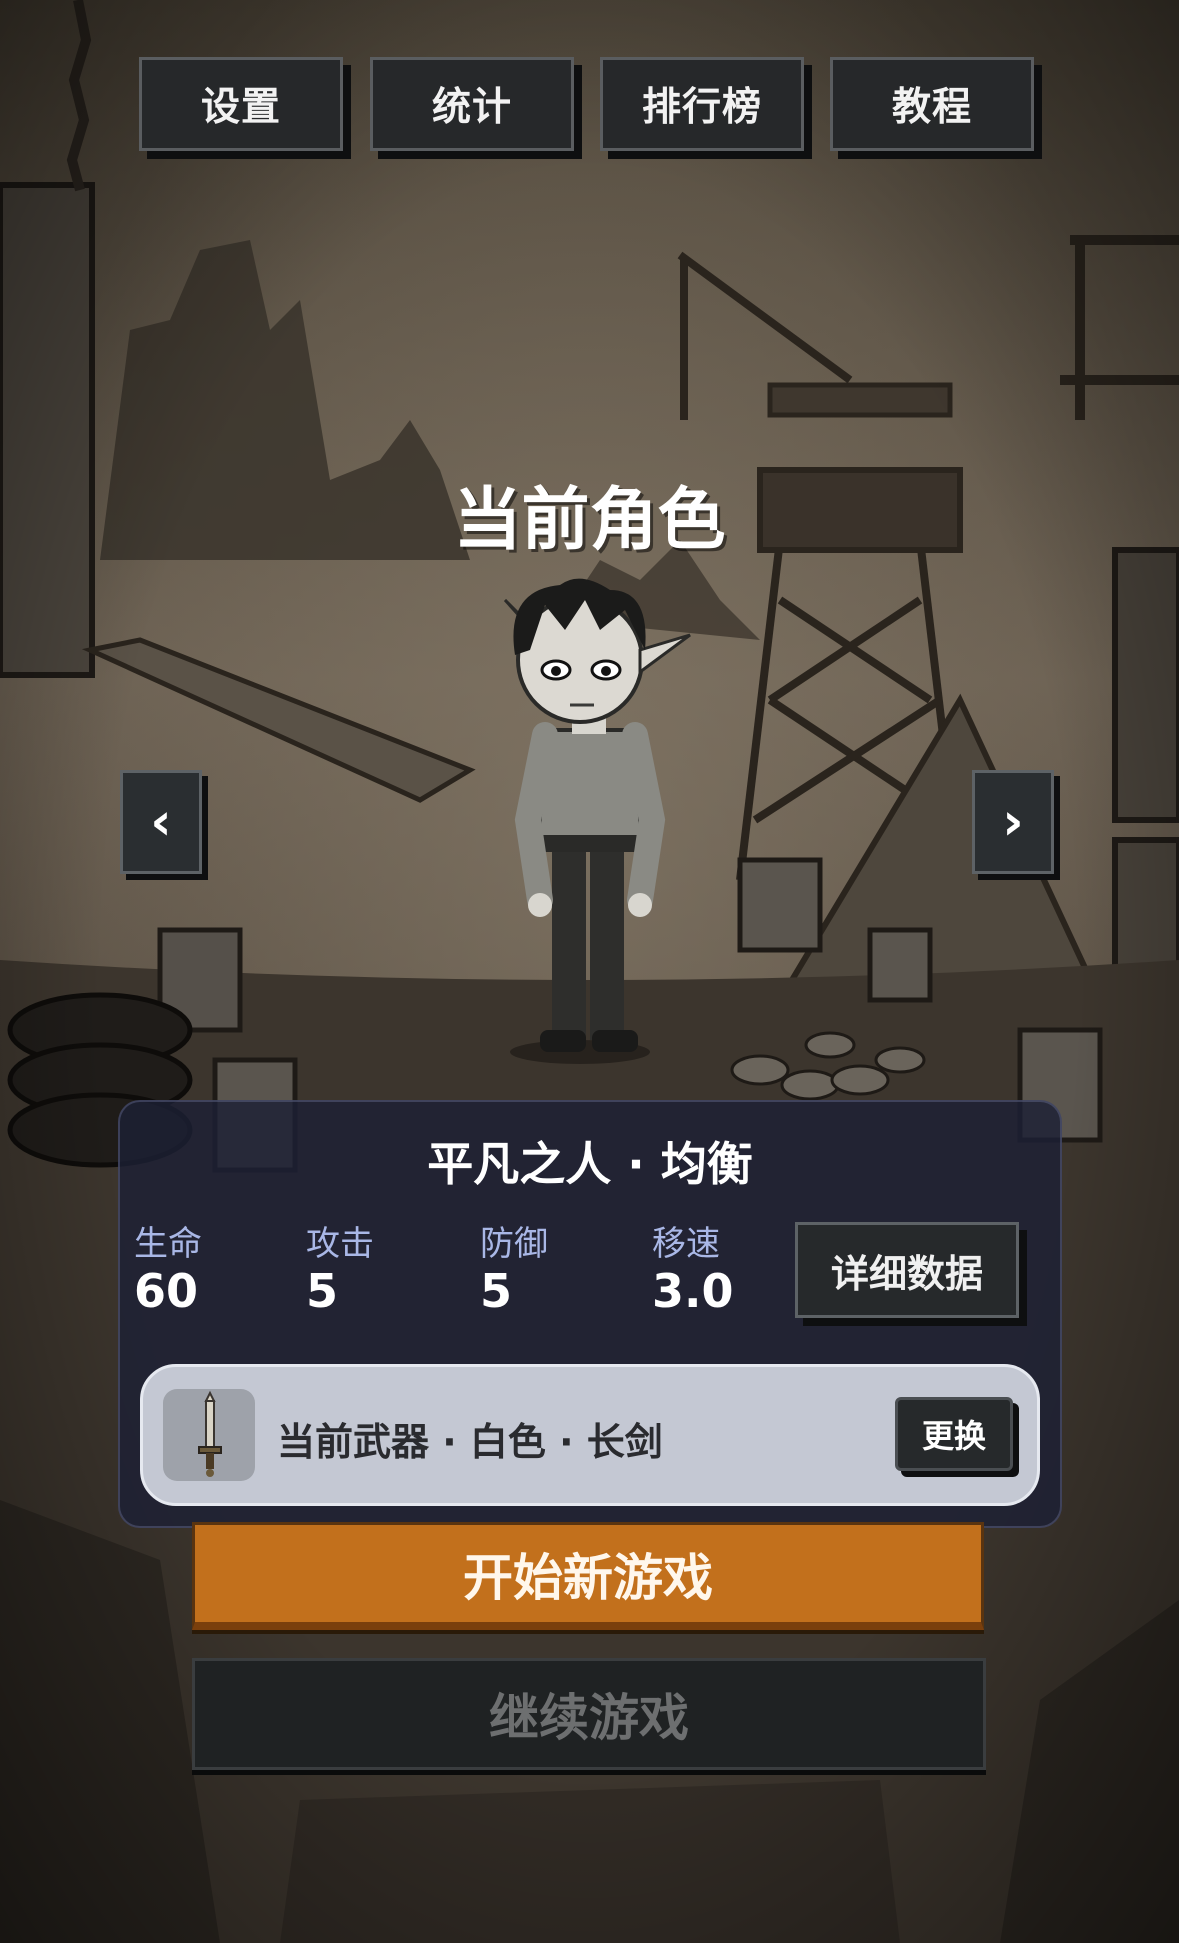 Image resolution: width=1179 pixels, height=1943 pixels. I want to click on start-new-game-button: 开始新游戏, so click(588, 1576).